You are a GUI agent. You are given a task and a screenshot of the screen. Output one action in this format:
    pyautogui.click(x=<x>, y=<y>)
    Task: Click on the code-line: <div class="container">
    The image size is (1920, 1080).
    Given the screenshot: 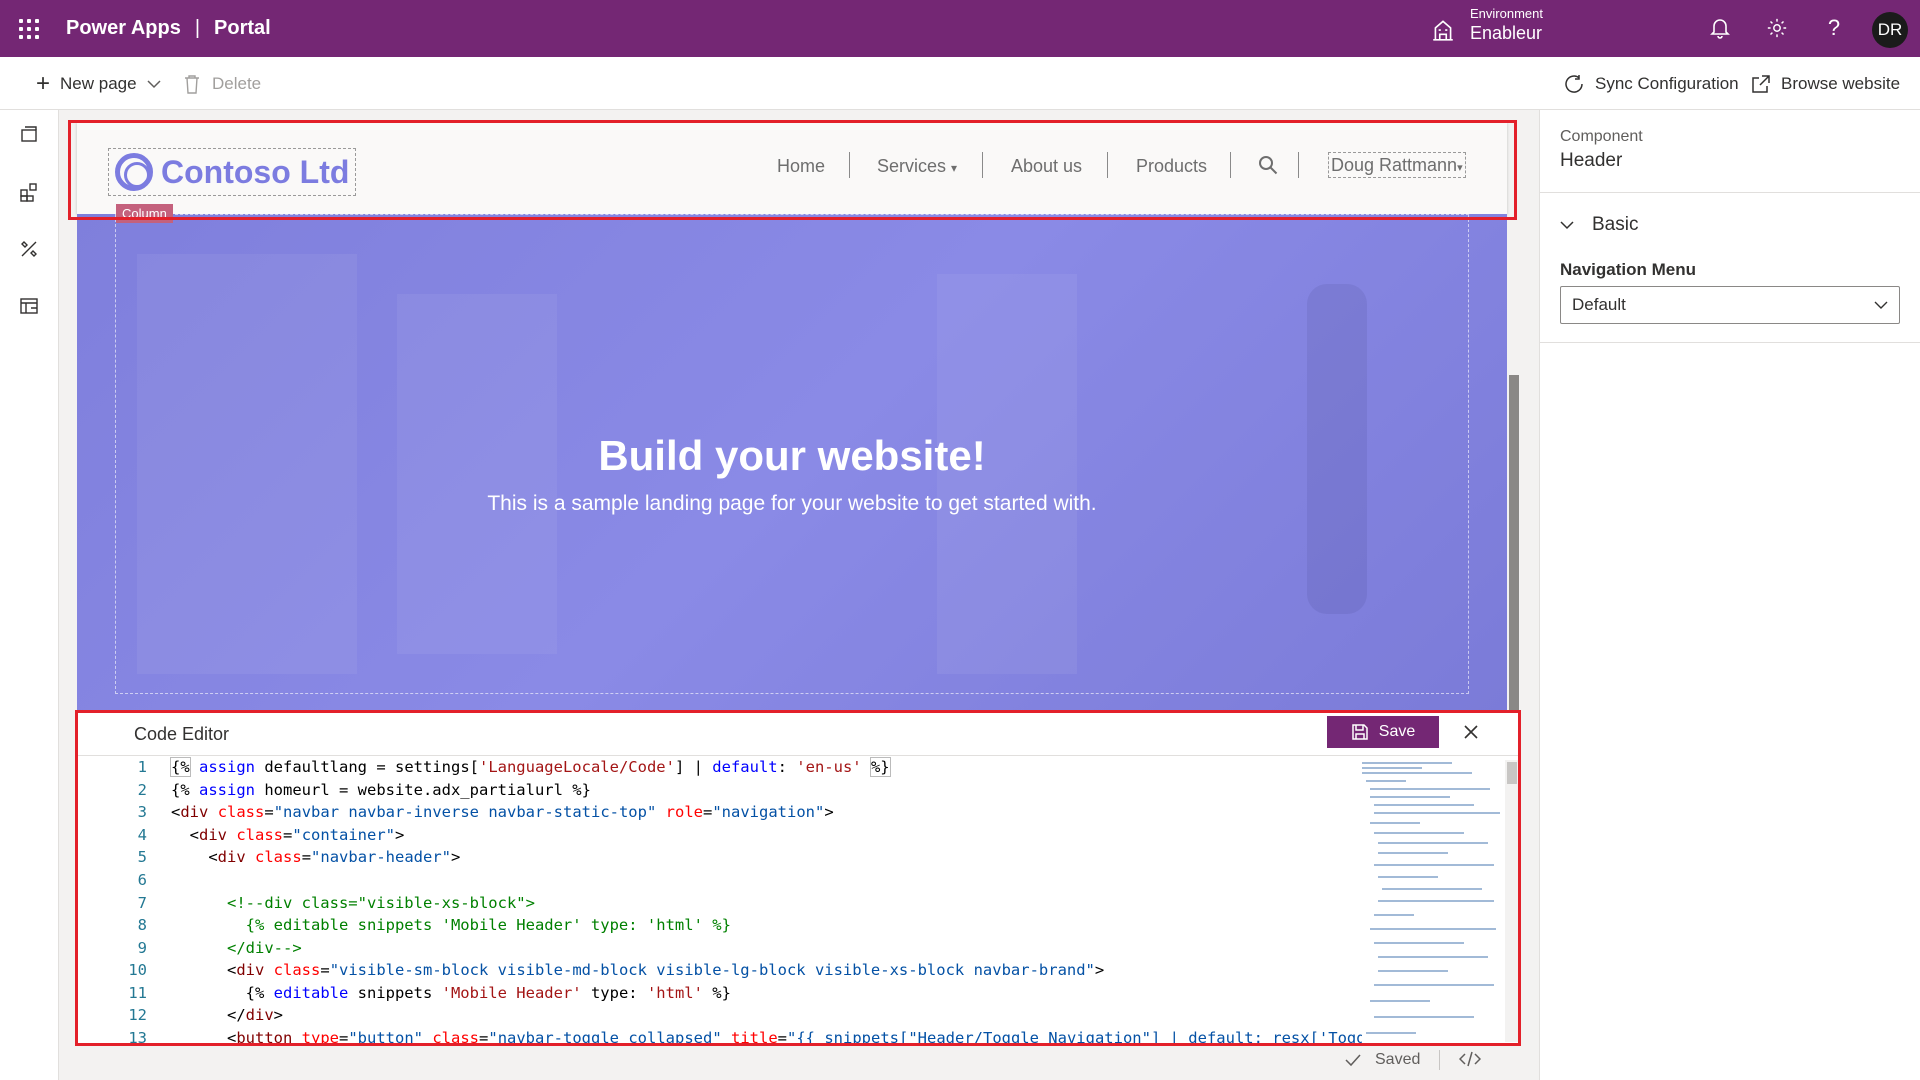 What is the action you would take?
    pyautogui.click(x=288, y=835)
    